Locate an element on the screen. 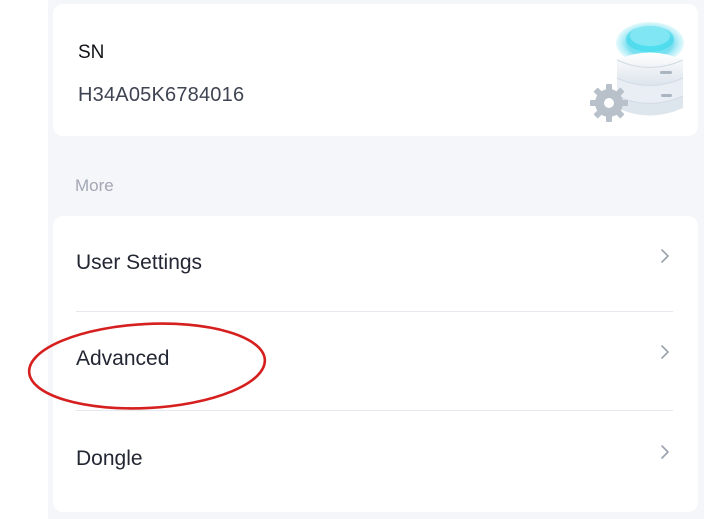  more-section-heading: More is located at coordinates (94, 185).